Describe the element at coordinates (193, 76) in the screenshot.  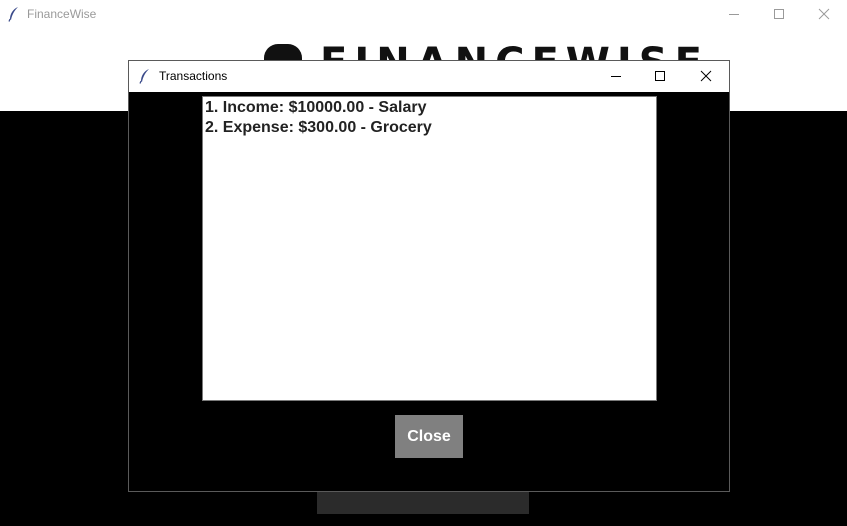
I see `dialog-title: Transactions` at that location.